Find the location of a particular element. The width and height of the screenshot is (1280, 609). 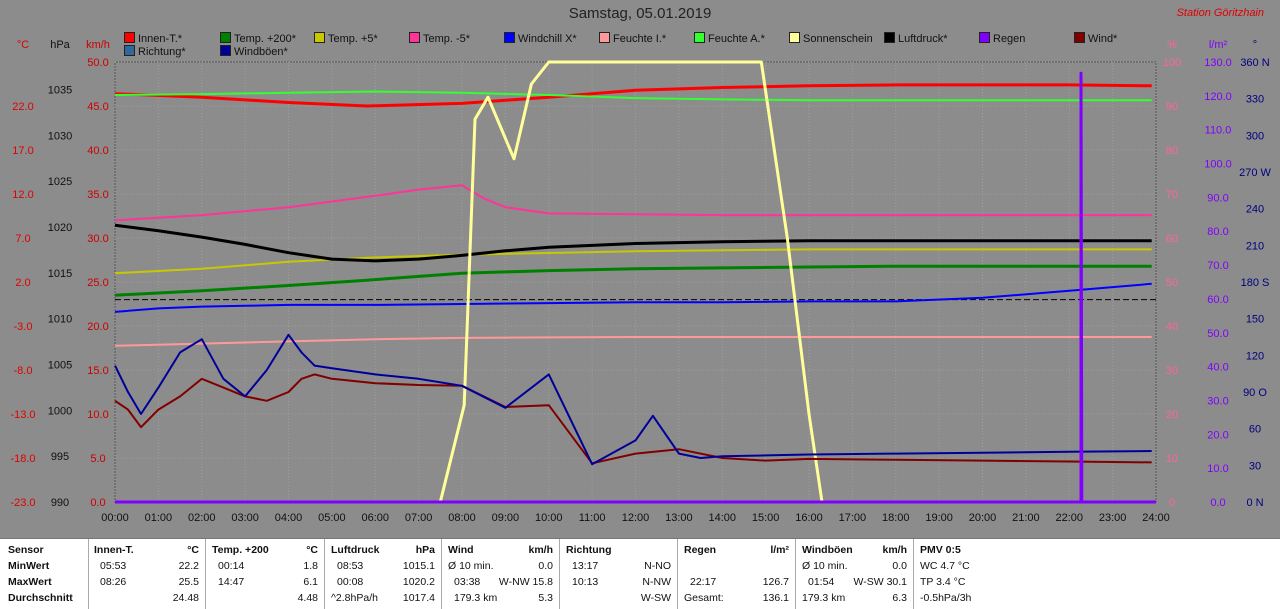

stat-value: 00:14 is located at coordinates (231, 566).